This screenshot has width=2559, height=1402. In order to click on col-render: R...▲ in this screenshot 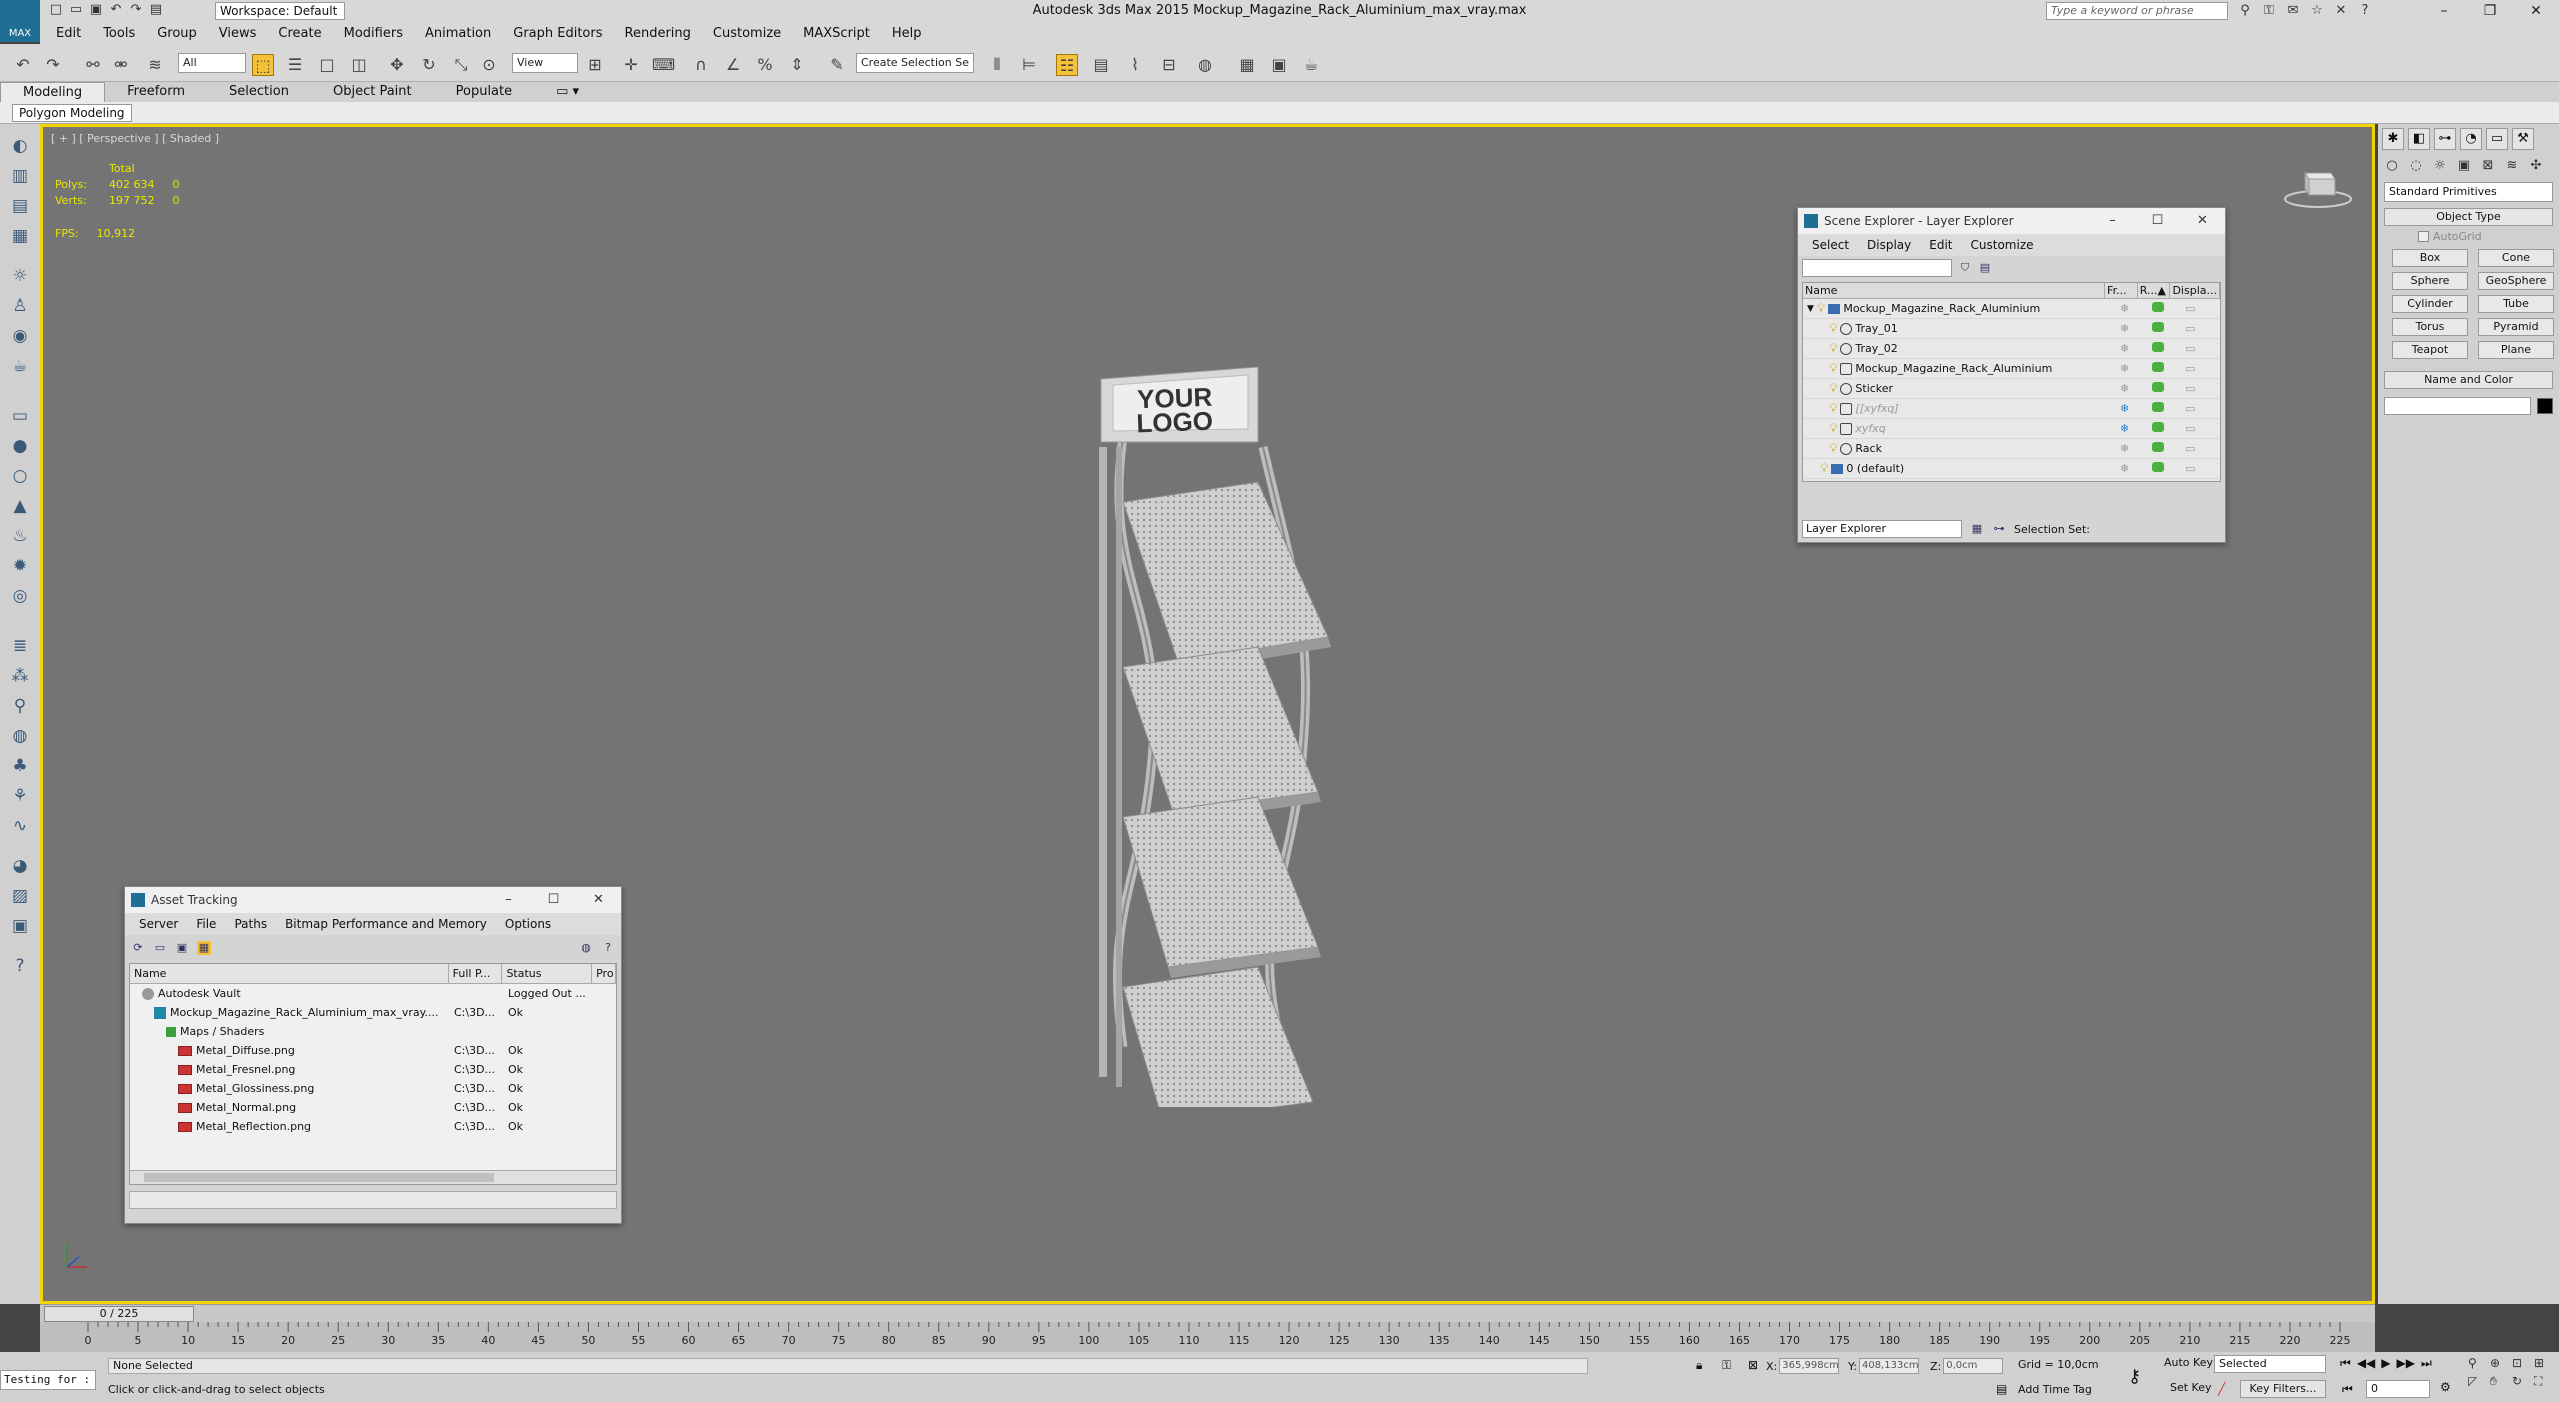, I will do `click(2154, 290)`.